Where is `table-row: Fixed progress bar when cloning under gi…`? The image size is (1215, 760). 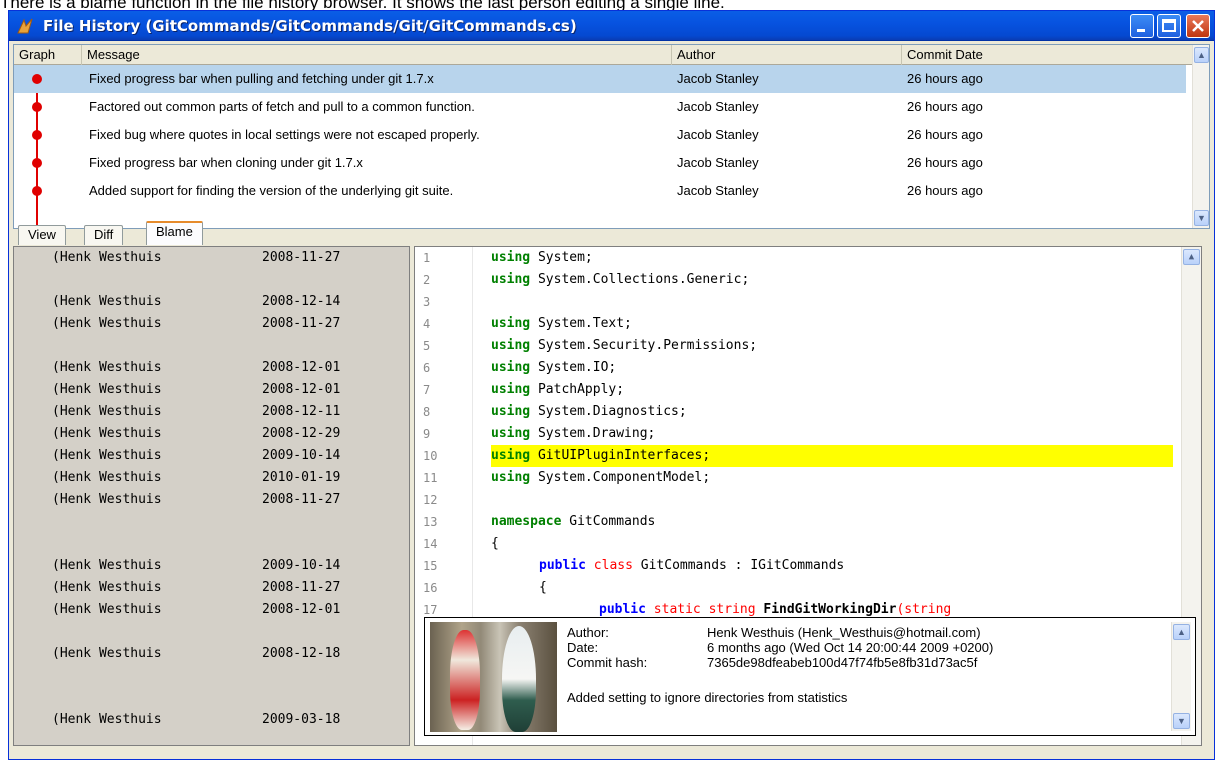
table-row: Fixed progress bar when cloning under gi… is located at coordinates (600, 163).